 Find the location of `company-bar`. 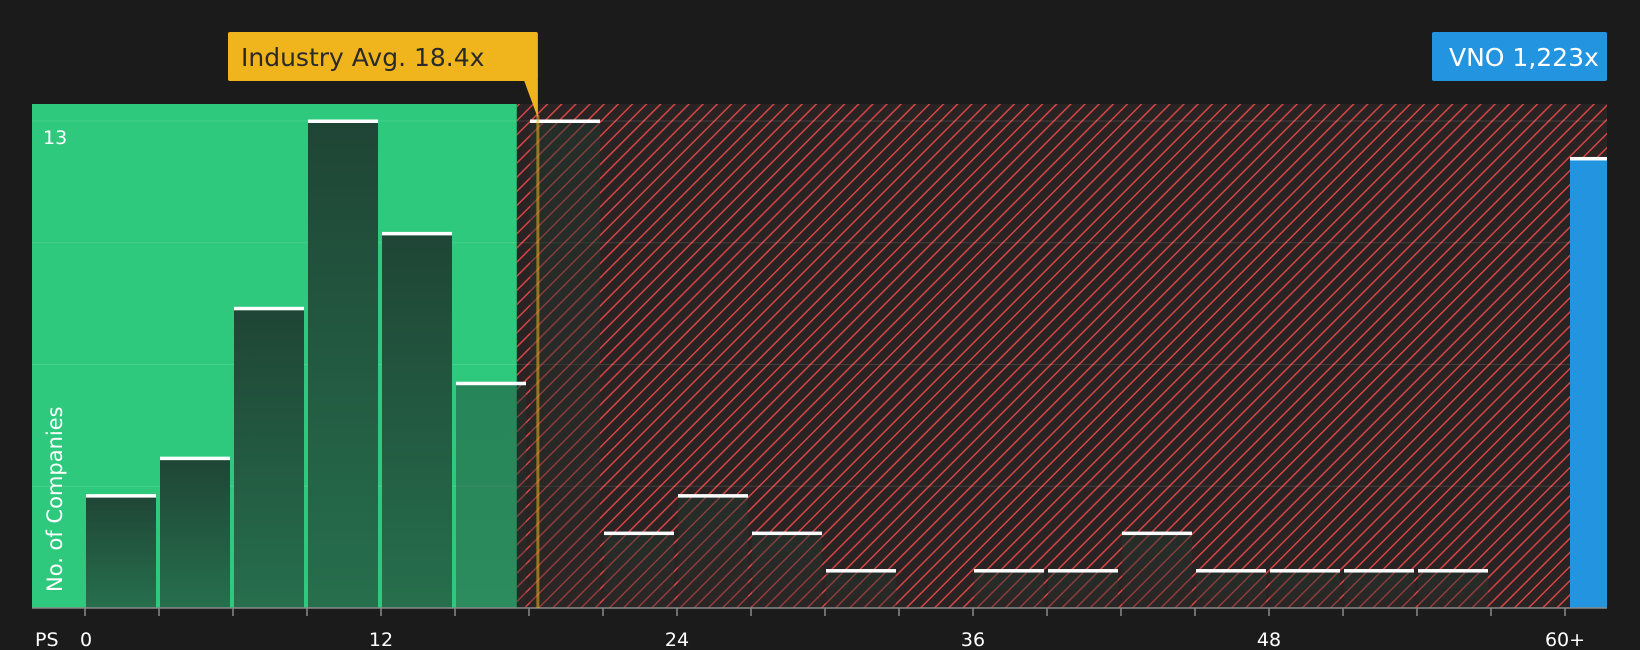

company-bar is located at coordinates (1588, 383).